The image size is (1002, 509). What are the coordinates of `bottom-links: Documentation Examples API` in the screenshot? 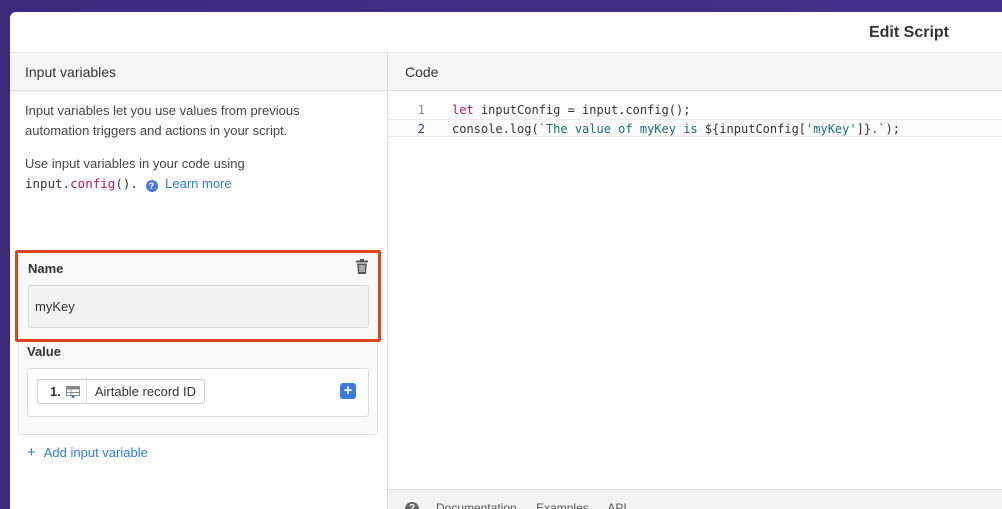 It's located at (539, 505).